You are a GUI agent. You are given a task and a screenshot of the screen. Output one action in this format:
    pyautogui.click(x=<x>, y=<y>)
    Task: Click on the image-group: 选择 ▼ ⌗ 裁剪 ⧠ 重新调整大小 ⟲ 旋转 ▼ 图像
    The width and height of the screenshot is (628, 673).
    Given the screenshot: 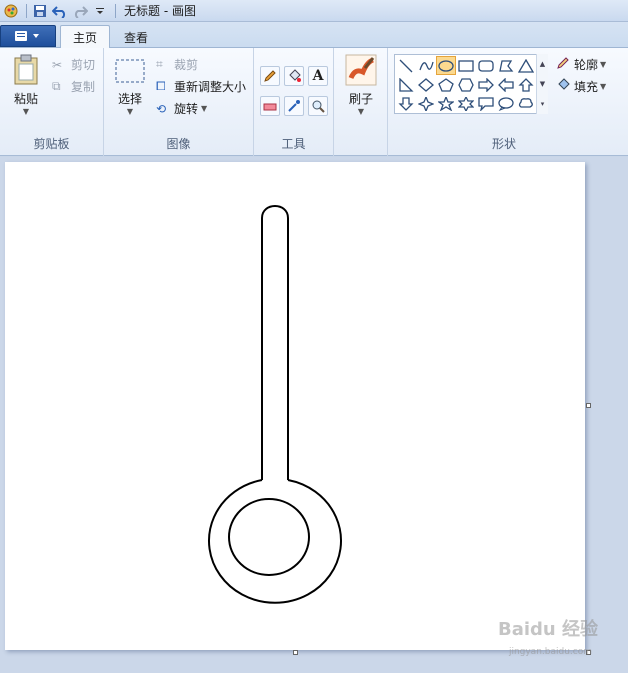 What is the action you would take?
    pyautogui.click(x=179, y=102)
    